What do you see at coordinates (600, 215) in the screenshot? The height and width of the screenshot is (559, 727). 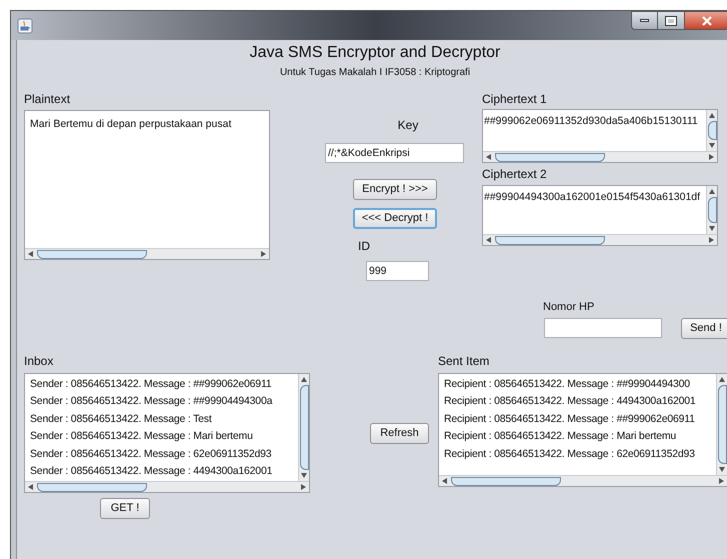 I see `text-area: ##99904494300a162001e0154f5430a61301df` at bounding box center [600, 215].